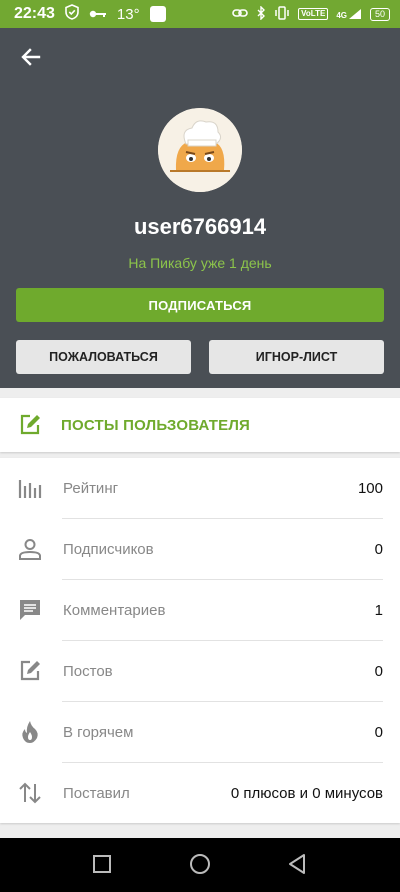 The height and width of the screenshot is (892, 400). Describe the element at coordinates (91, 488) in the screenshot. I see `stat-label: Рейтинг` at that location.